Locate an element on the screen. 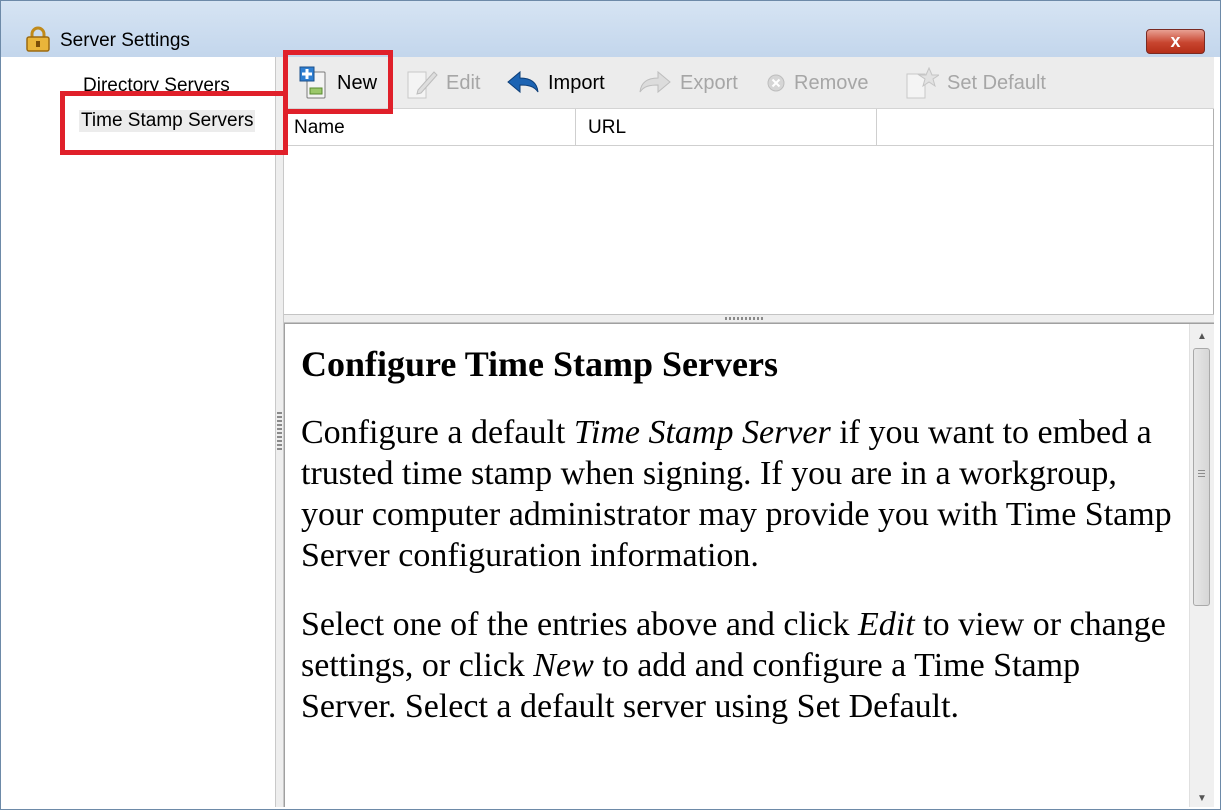 This screenshot has width=1221, height=810. help-text: Configure a default is located at coordinates (437, 432).